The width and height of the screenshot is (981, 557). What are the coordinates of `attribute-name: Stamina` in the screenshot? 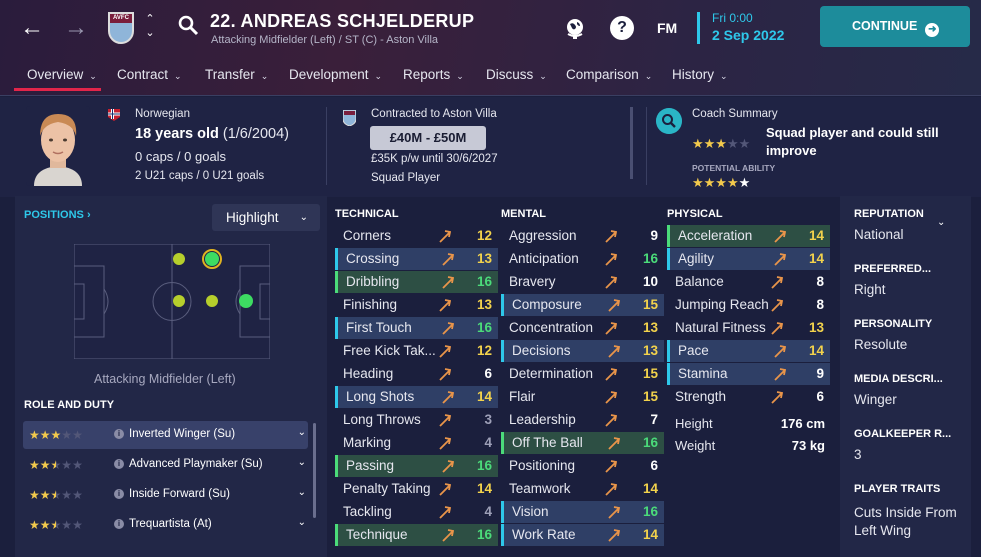 It's located at (703, 373).